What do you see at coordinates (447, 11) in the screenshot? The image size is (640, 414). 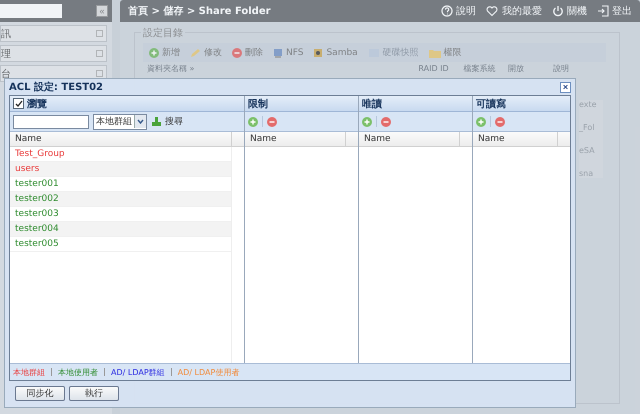 I see `help-icon` at bounding box center [447, 11].